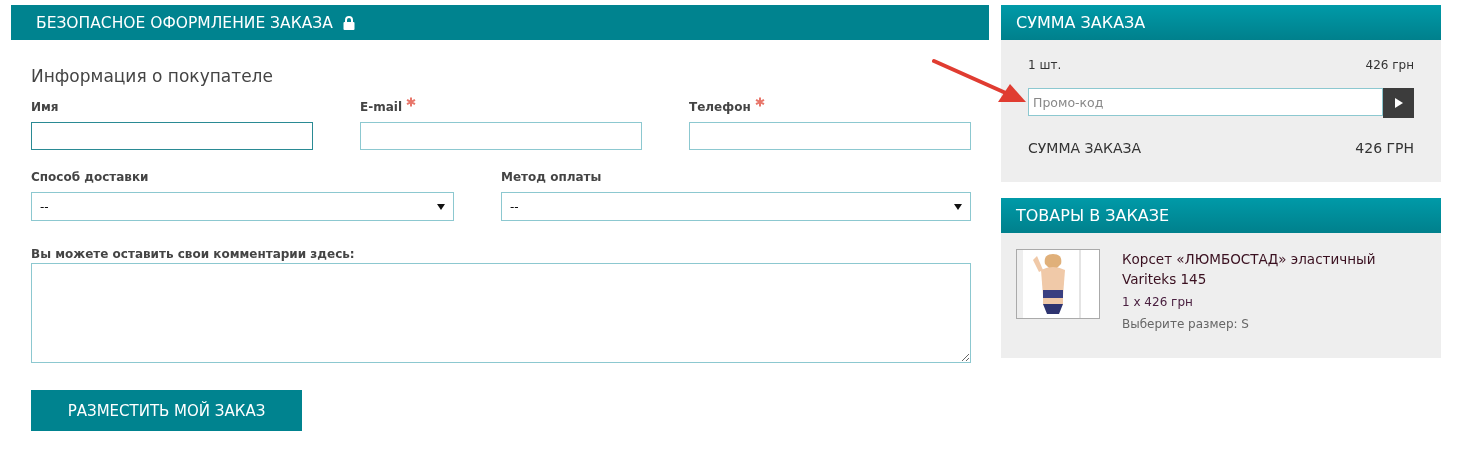 The height and width of the screenshot is (468, 1458). What do you see at coordinates (1384, 148) in the screenshot?
I see `total-text: 426 ГРН` at bounding box center [1384, 148].